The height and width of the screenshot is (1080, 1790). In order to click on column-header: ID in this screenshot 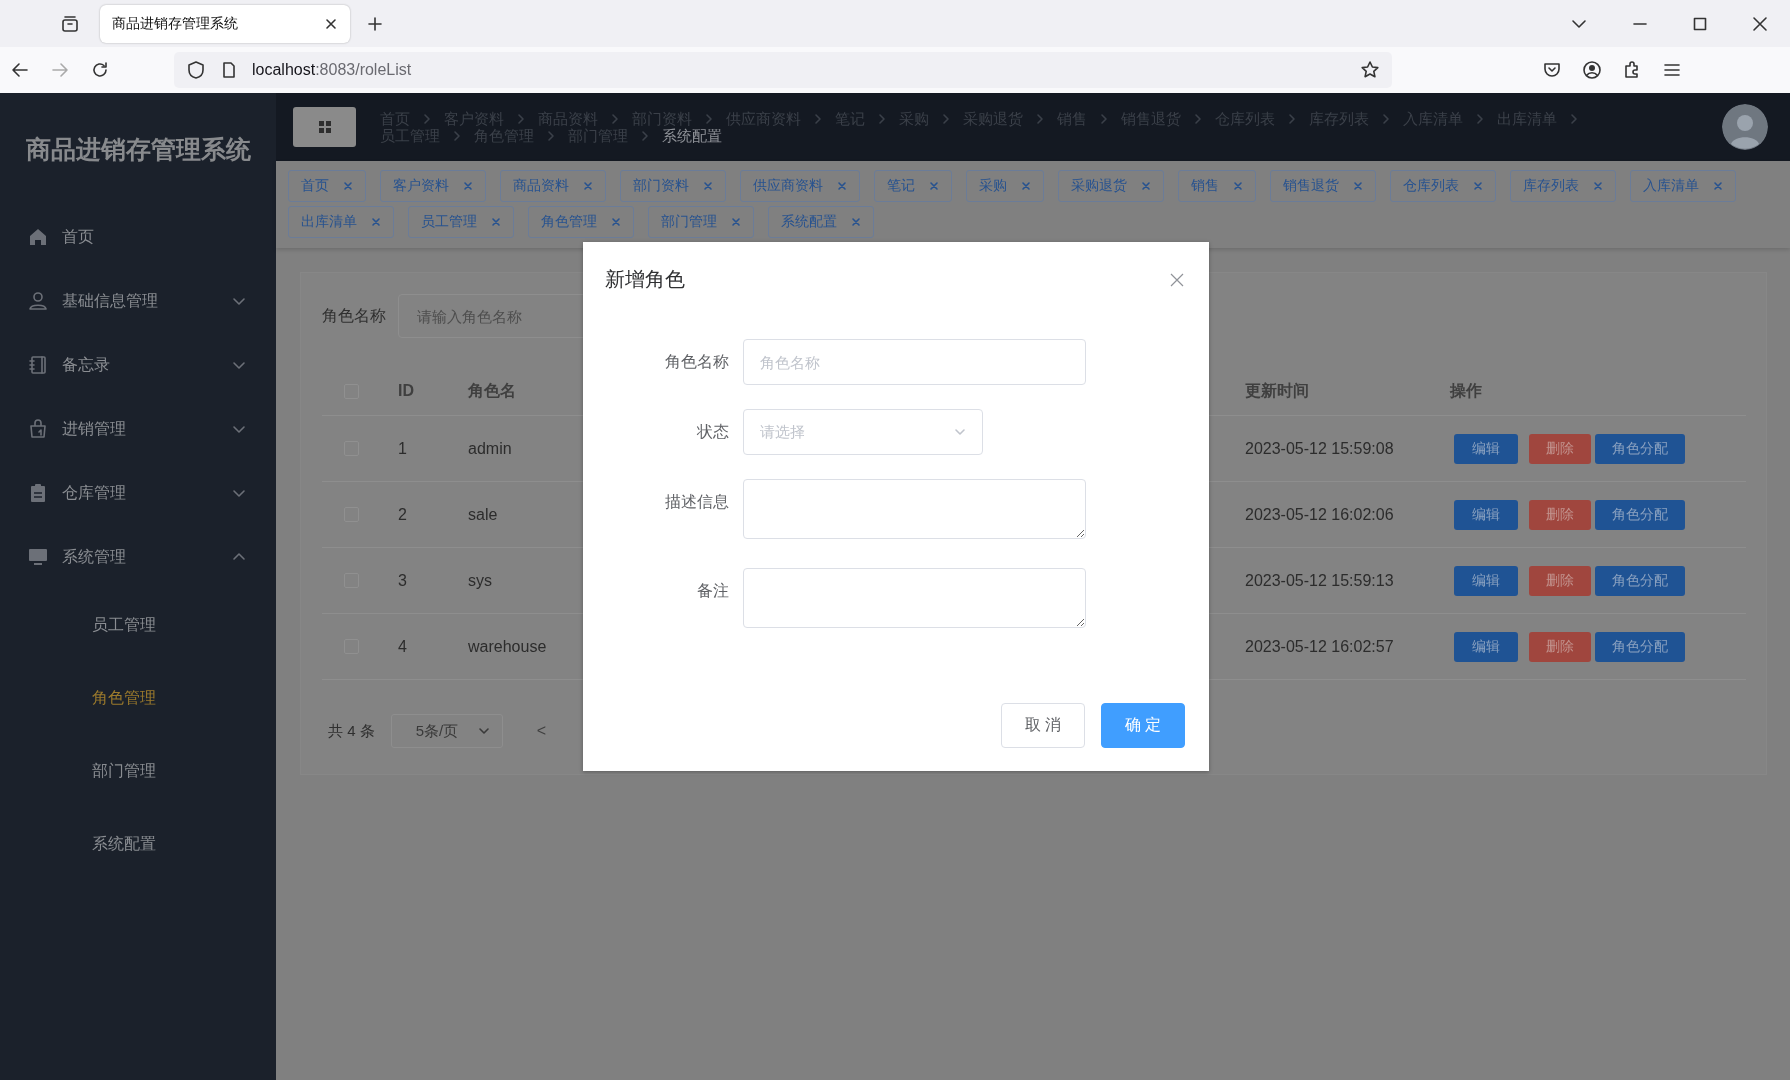, I will do `click(406, 391)`.